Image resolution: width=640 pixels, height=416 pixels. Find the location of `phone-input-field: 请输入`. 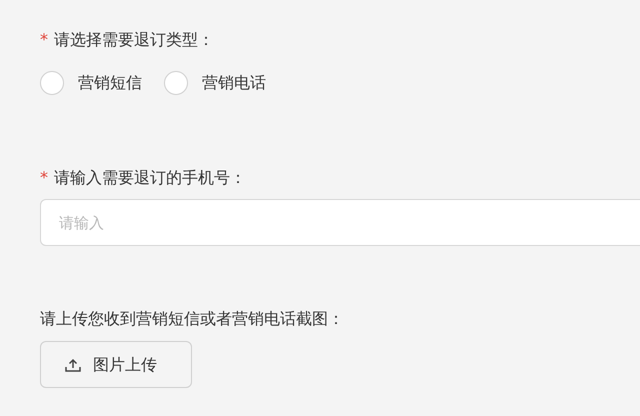

phone-input-field: 请输入 is located at coordinates (340, 222).